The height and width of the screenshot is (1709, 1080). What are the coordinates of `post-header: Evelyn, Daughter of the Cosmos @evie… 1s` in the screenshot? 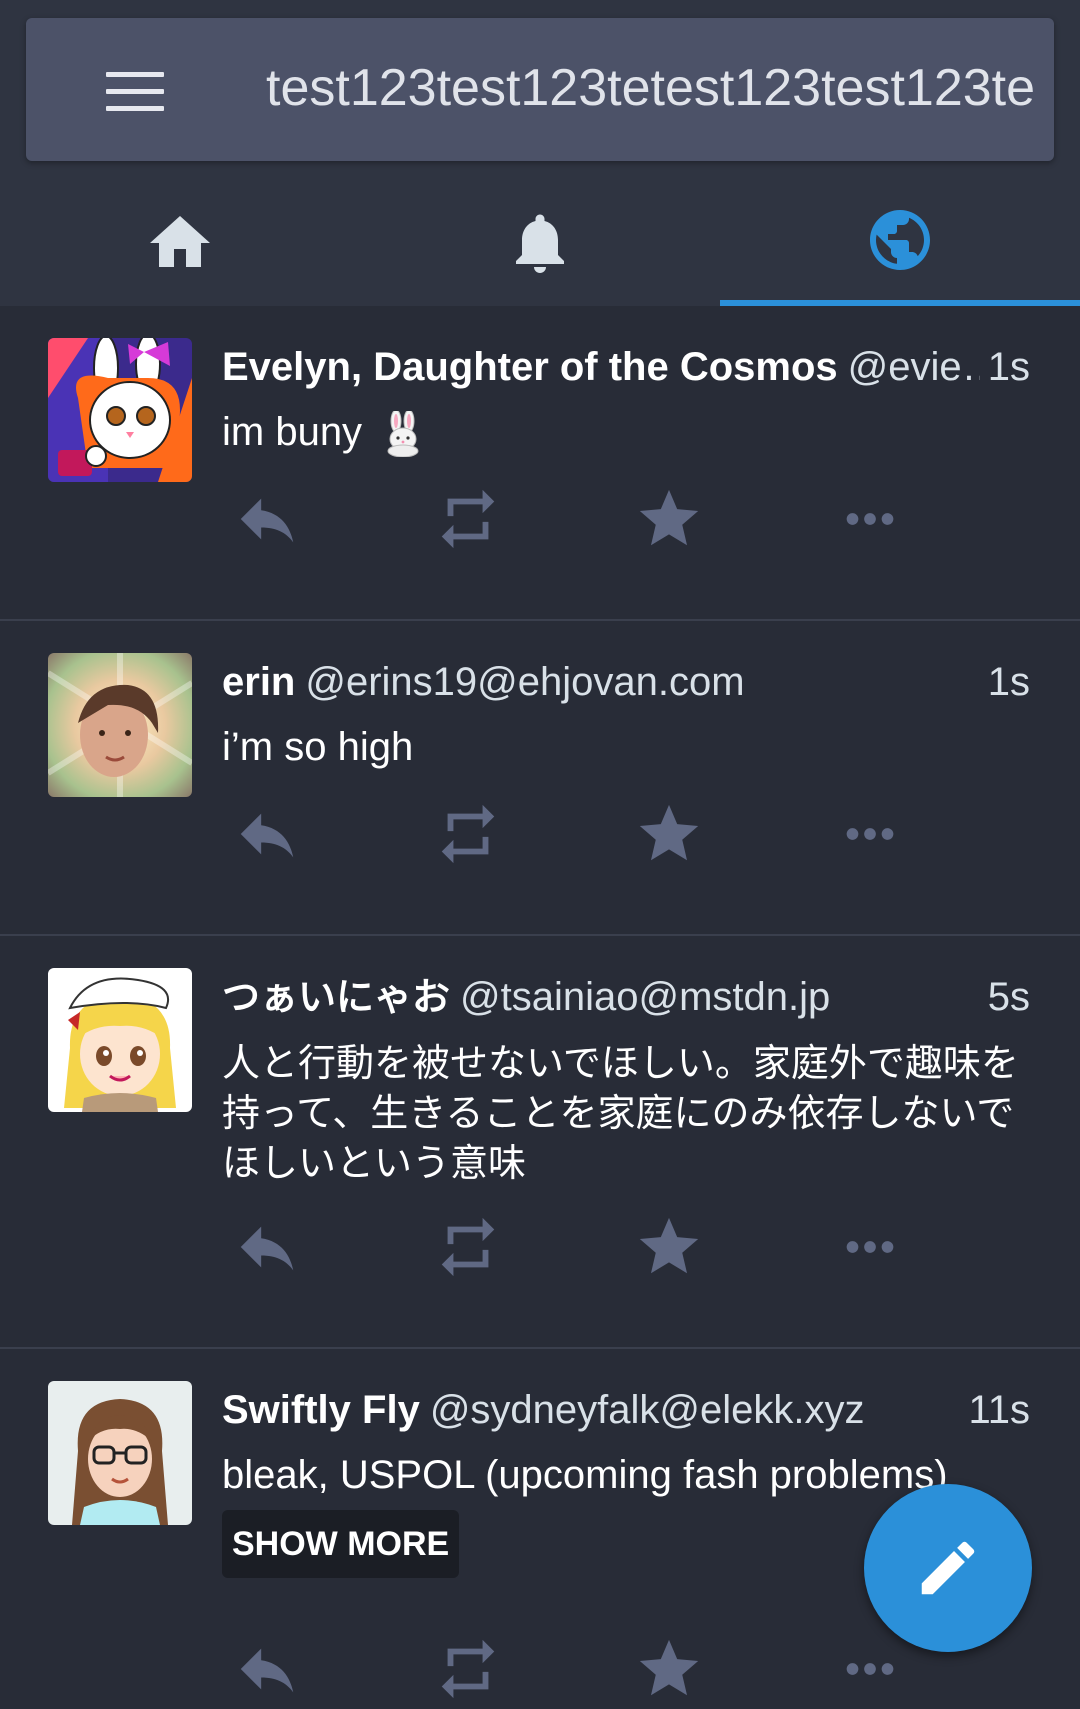 It's located at (626, 367).